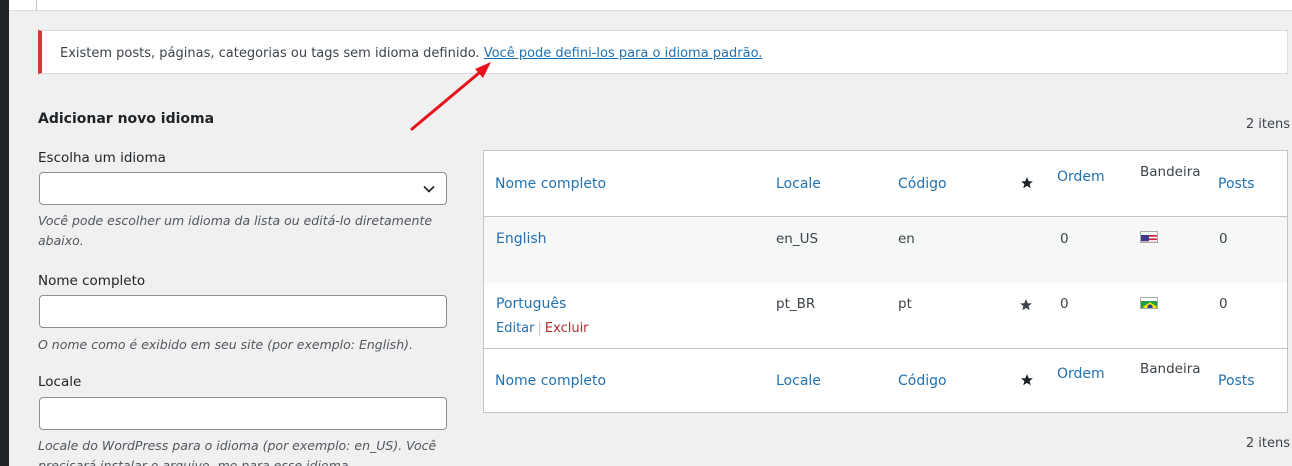  I want to click on full-name-input, so click(243, 311).